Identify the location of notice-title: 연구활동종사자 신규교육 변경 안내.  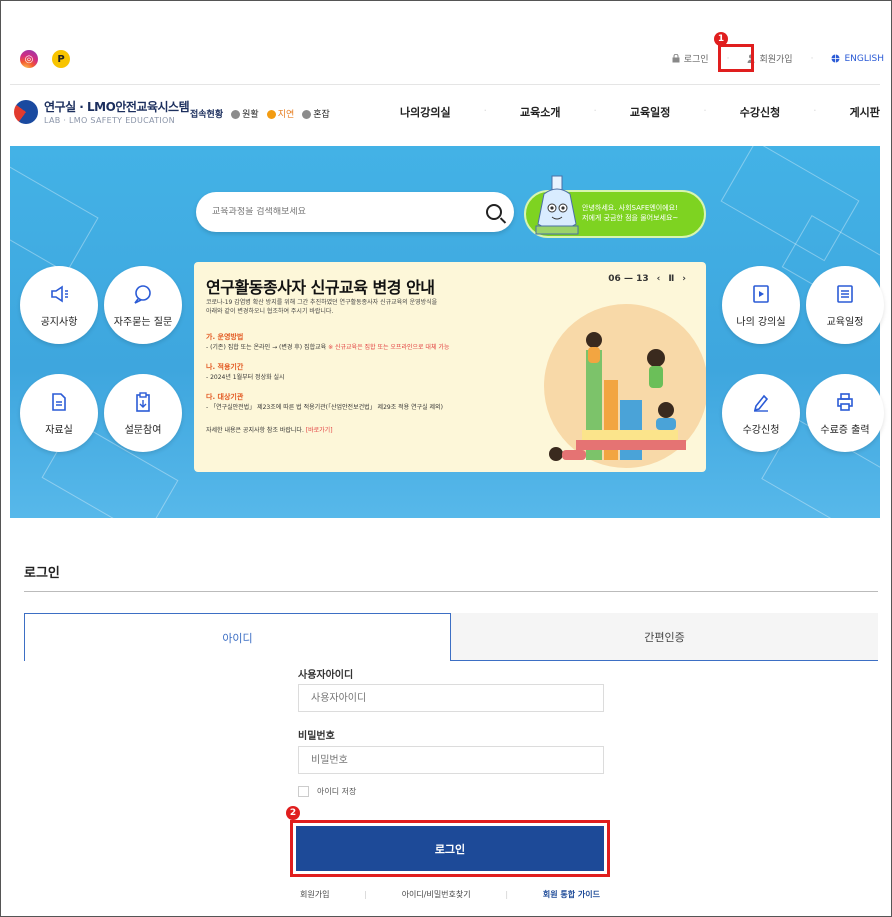
(320, 287).